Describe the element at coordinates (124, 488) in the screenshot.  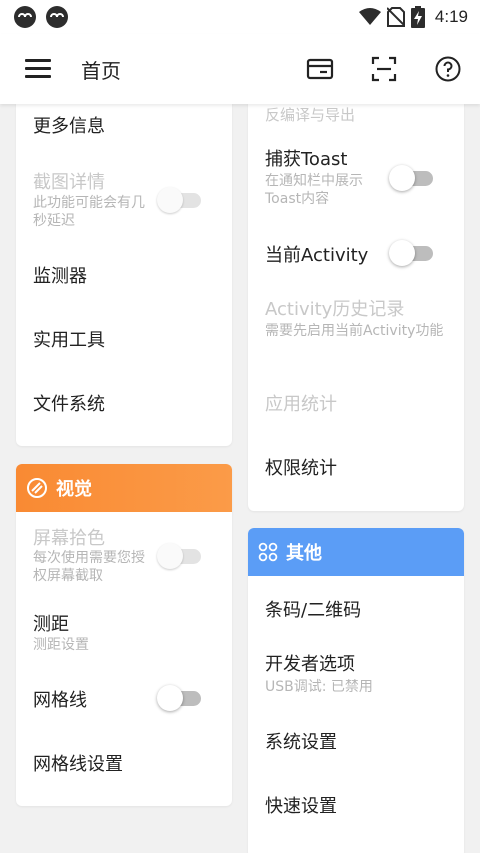
I see `visual-card-header: 视觉` at that location.